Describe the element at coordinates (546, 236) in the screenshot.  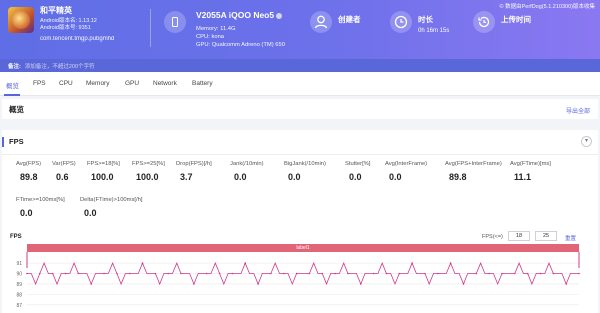
I see `fps-threshold-high-input` at that location.